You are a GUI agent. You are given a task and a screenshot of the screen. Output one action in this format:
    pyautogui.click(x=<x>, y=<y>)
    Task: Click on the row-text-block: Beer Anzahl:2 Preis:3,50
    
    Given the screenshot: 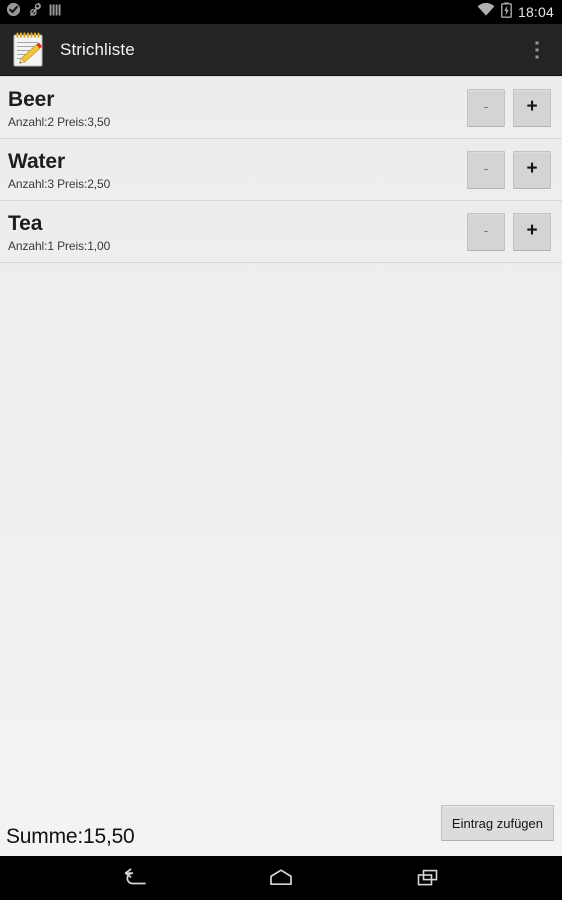 What is the action you would take?
    pyautogui.click(x=237, y=108)
    